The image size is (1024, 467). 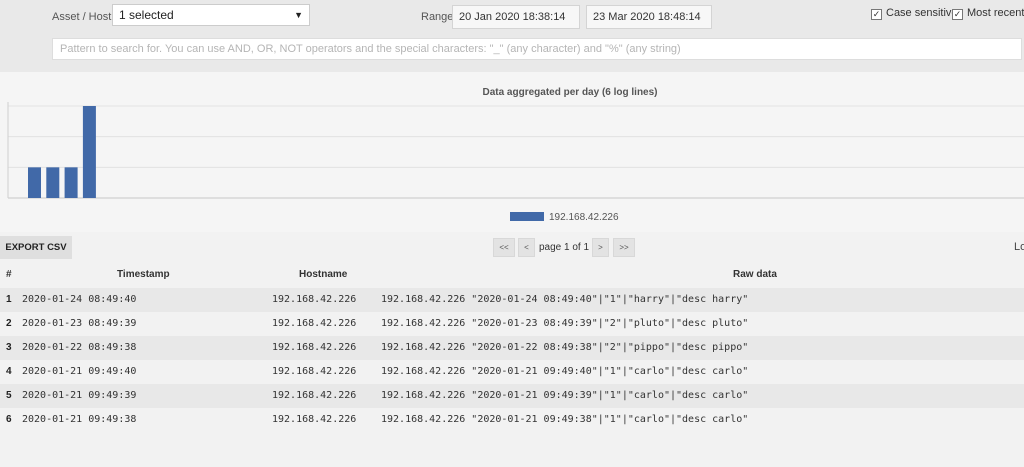 I want to click on row-timestamp: 2020-01-21 09:49:39, so click(x=79, y=395).